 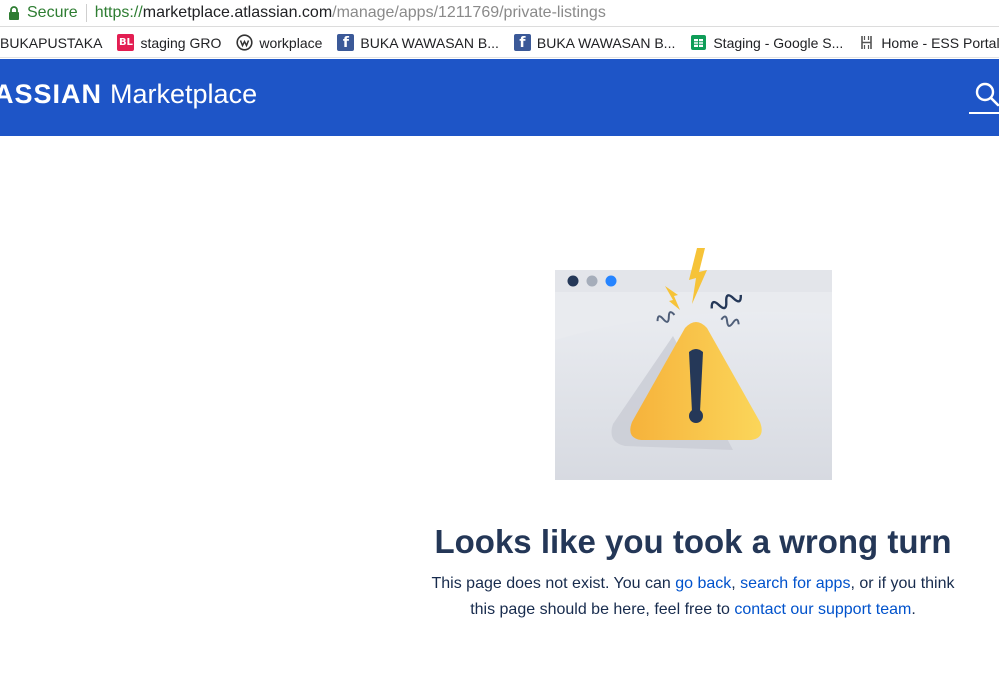 I want to click on bookmark-bukapustaka: BUKAPUSTAKA, so click(x=51, y=43).